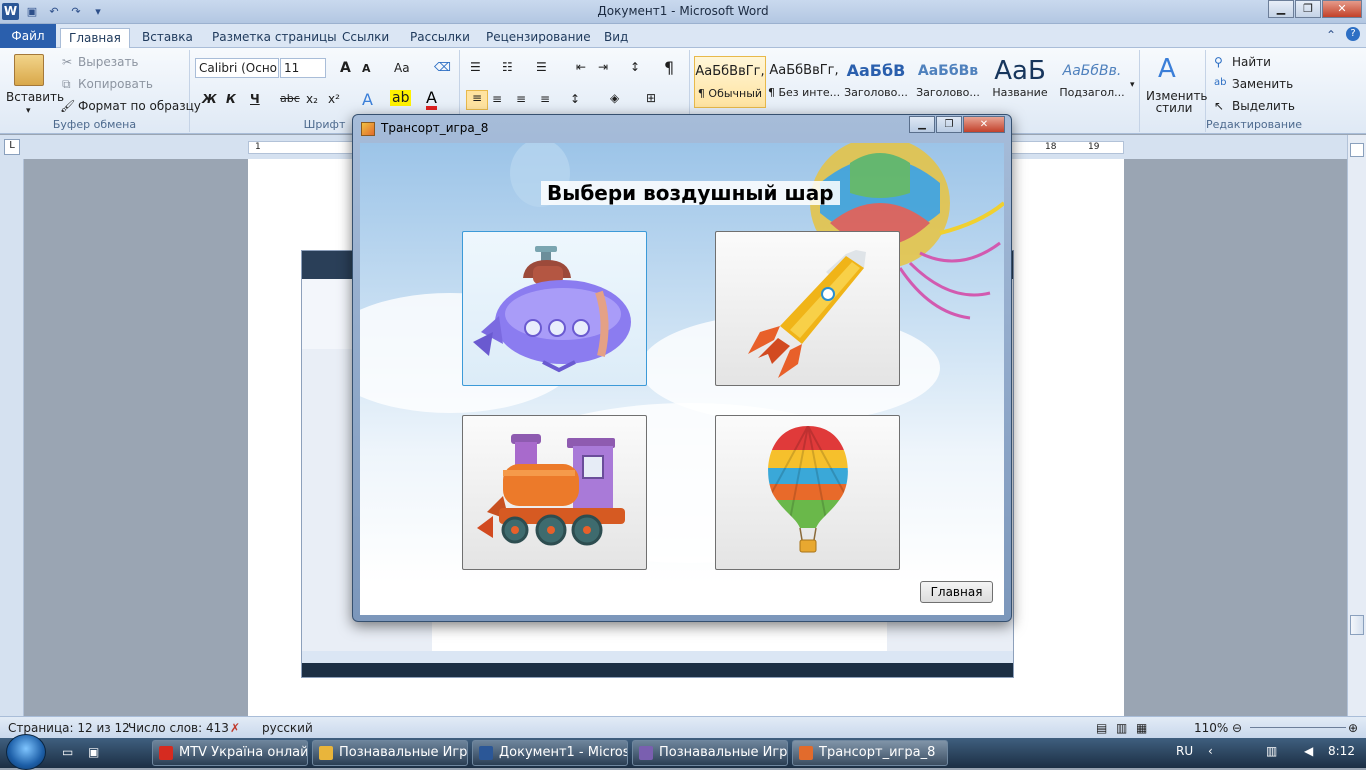  Describe the element at coordinates (93, 752) in the screenshot. I see `switch-windows-icon: ▣` at that location.